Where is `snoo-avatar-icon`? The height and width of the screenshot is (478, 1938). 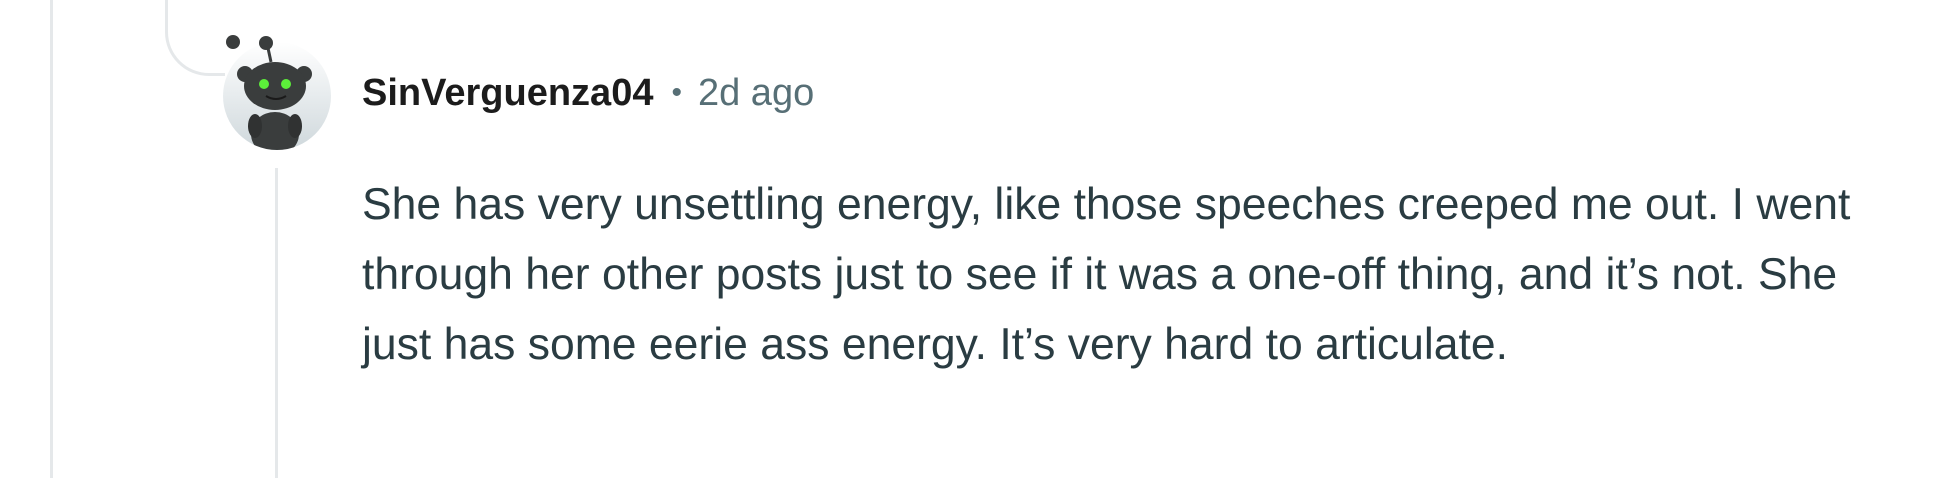
snoo-avatar-icon is located at coordinates (277, 92).